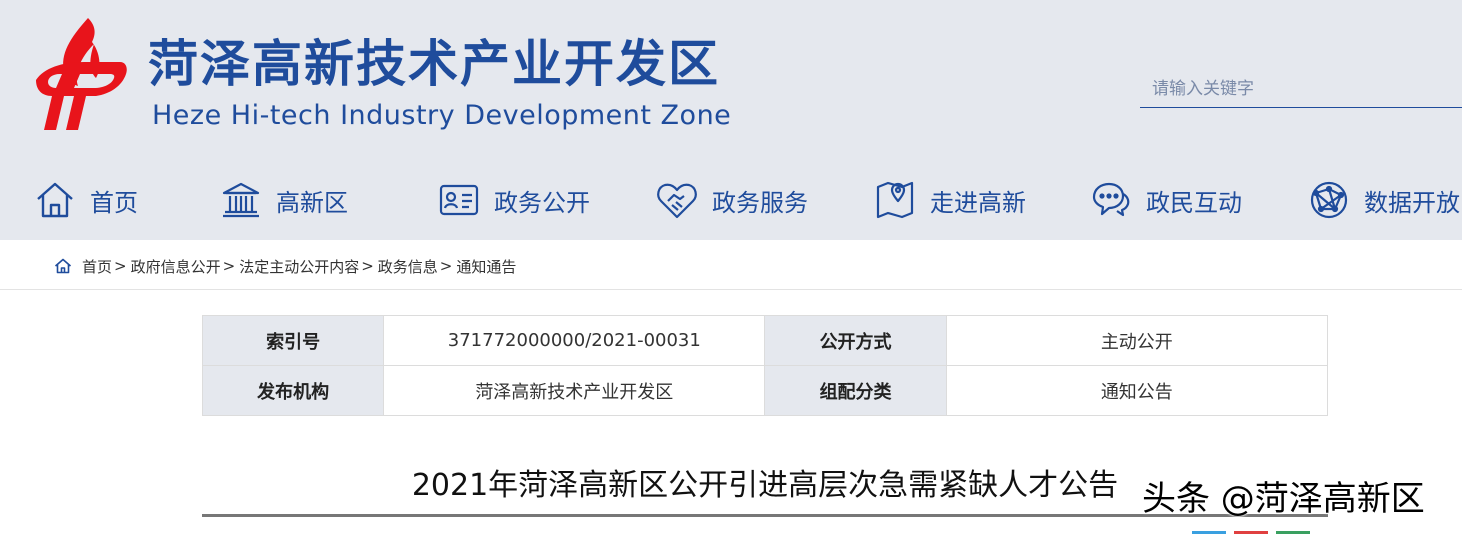 This screenshot has height=534, width=1462. I want to click on search-input, so click(1301, 89).